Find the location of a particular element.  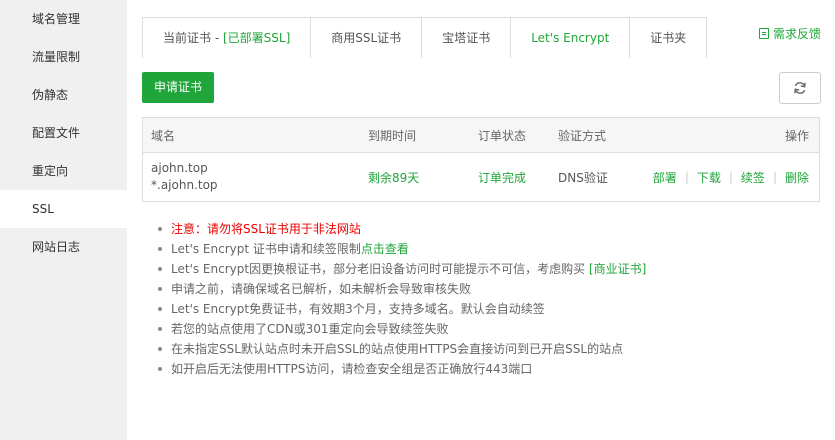

tab-current-cert: 当前证书 - [已部署SSL] is located at coordinates (227, 38).